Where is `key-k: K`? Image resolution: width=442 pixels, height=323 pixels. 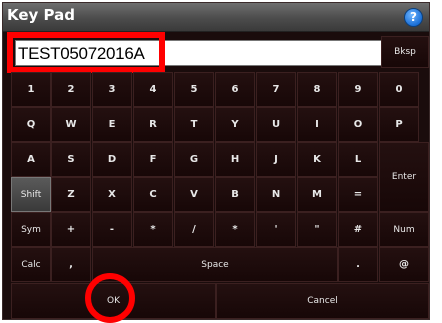
key-k: K is located at coordinates (317, 159).